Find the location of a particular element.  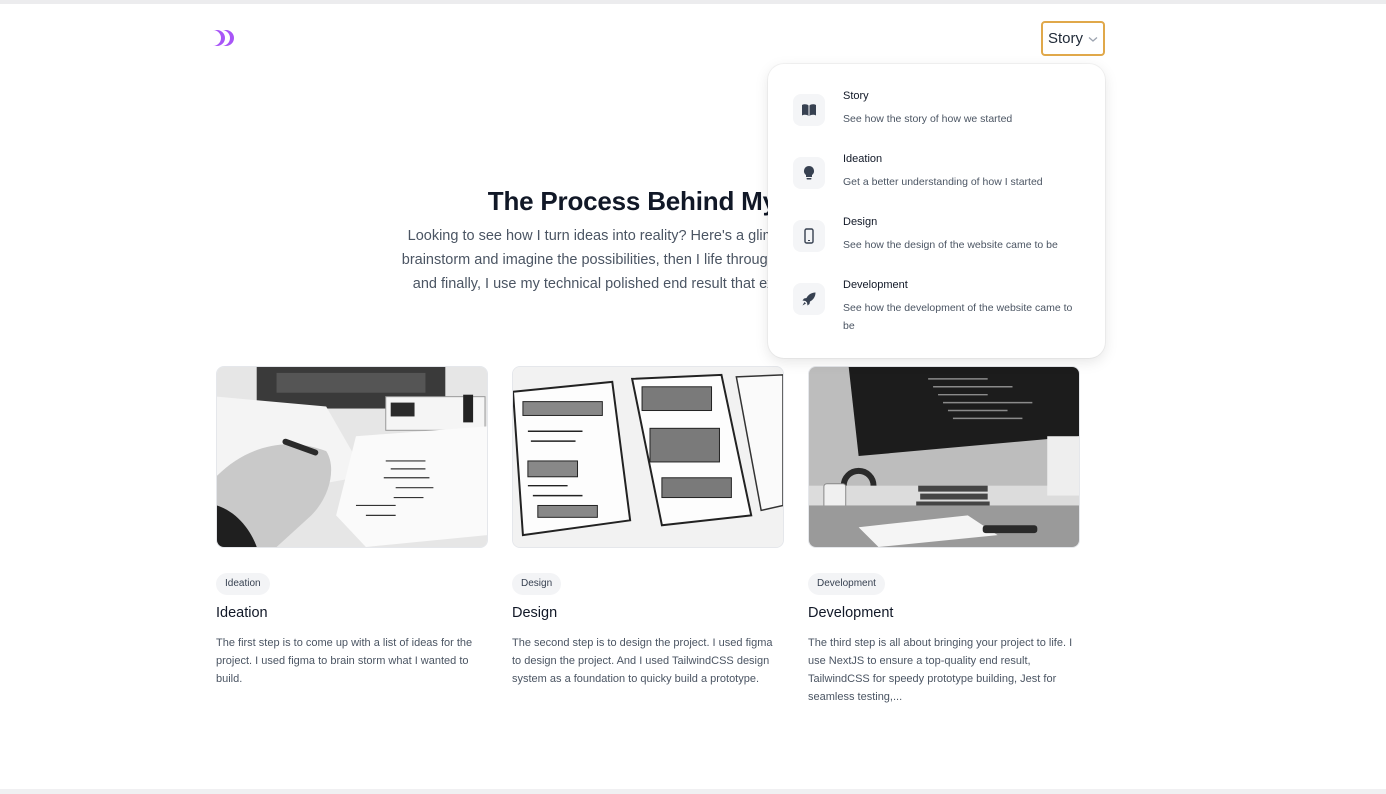

rocket-icon is located at coordinates (809, 299).